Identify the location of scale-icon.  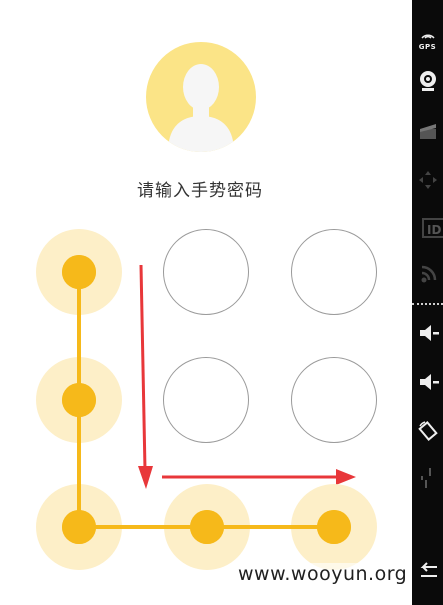
(427, 480).